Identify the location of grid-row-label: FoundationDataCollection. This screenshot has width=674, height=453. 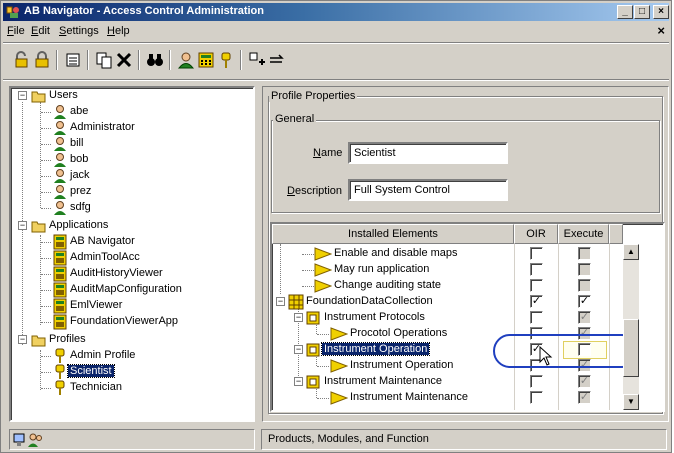
(369, 301).